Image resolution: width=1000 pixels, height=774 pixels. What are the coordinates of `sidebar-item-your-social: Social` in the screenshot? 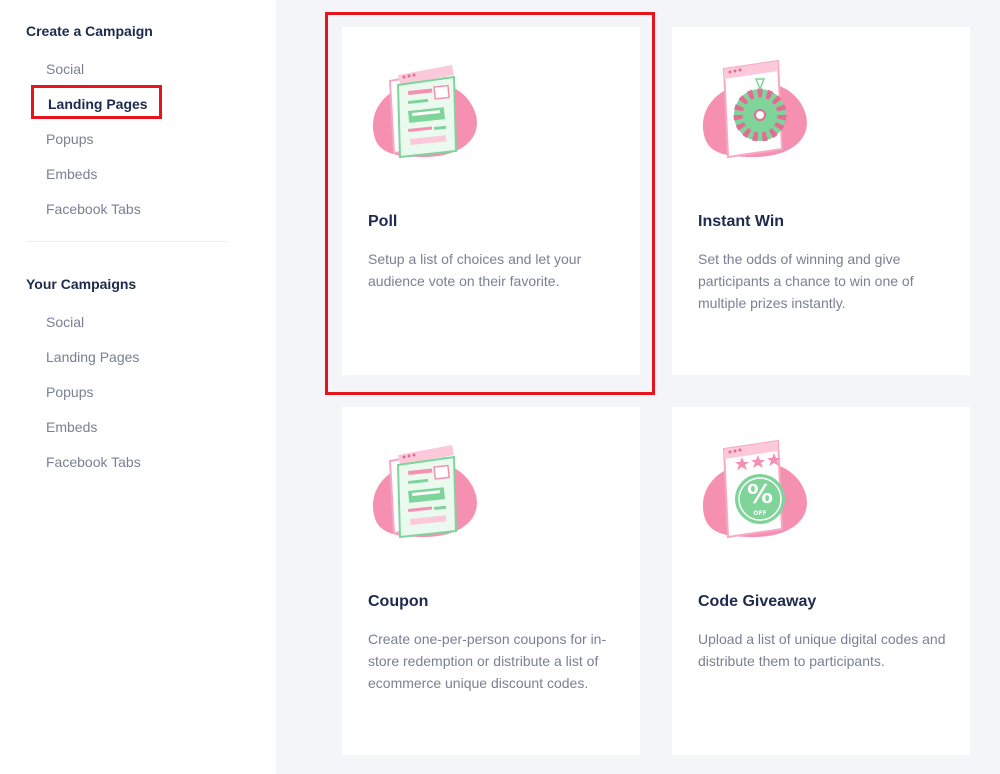 It's located at (65, 322).